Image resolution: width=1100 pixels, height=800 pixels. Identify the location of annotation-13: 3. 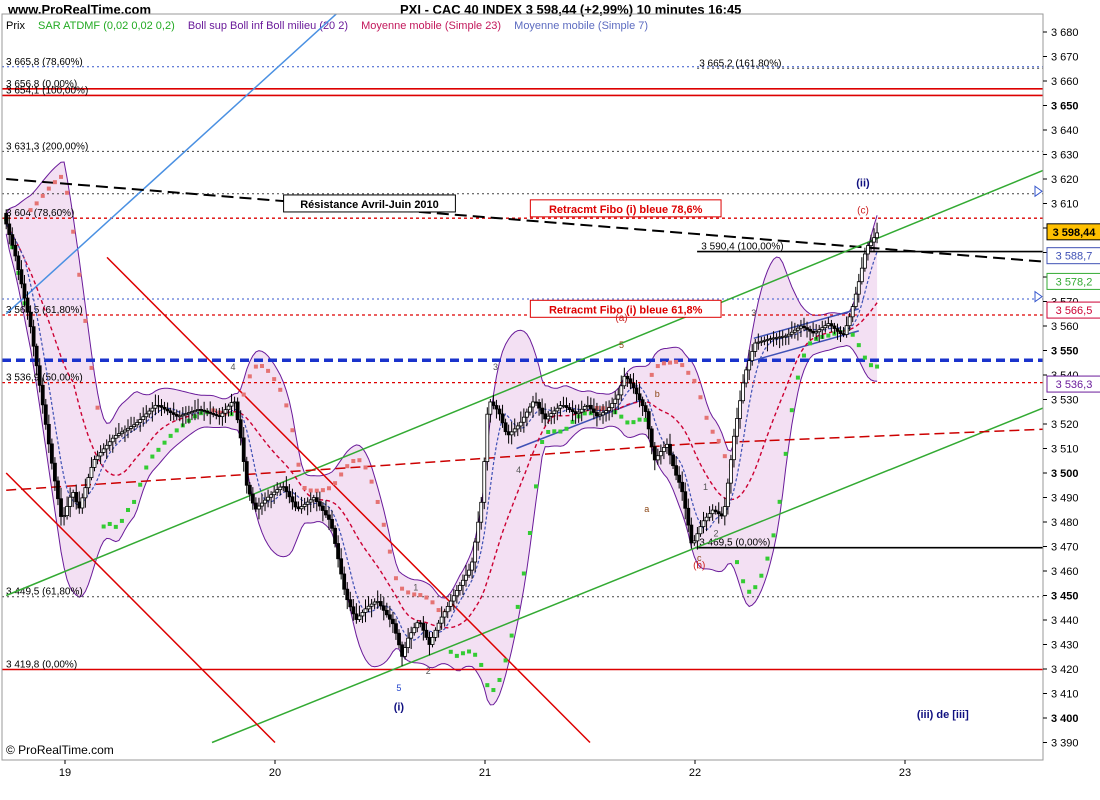
(495, 367).